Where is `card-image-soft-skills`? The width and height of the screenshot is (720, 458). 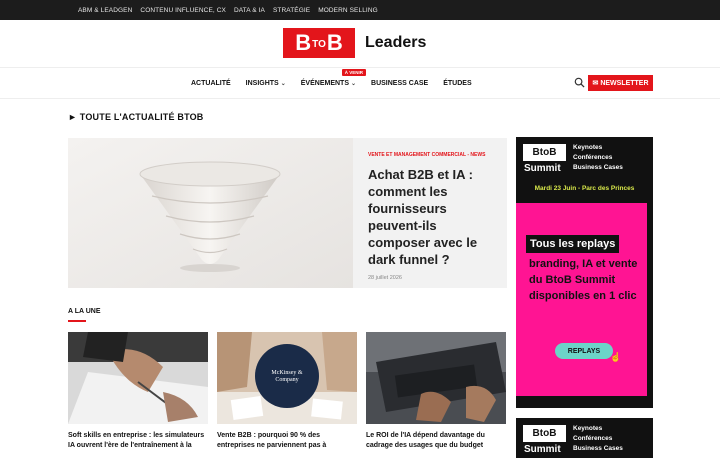
card-image-soft-skills is located at coordinates (138, 378).